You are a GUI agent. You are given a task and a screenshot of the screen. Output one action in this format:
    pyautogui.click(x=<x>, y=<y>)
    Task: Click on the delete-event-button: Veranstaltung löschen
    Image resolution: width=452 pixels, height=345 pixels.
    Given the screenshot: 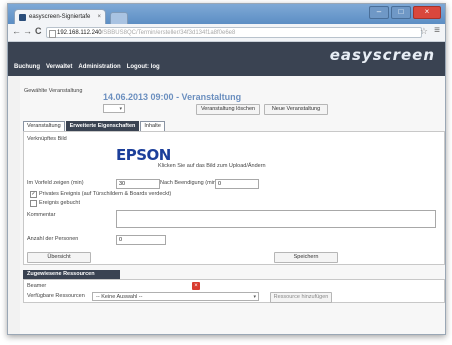 What is the action you would take?
    pyautogui.click(x=228, y=109)
    